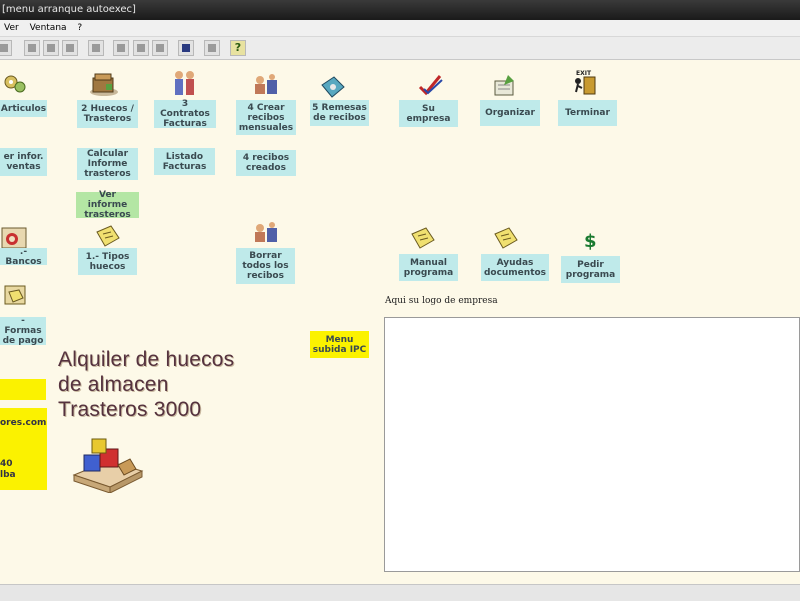  What do you see at coordinates (431, 85) in the screenshot?
I see `checkmark-icon` at bounding box center [431, 85].